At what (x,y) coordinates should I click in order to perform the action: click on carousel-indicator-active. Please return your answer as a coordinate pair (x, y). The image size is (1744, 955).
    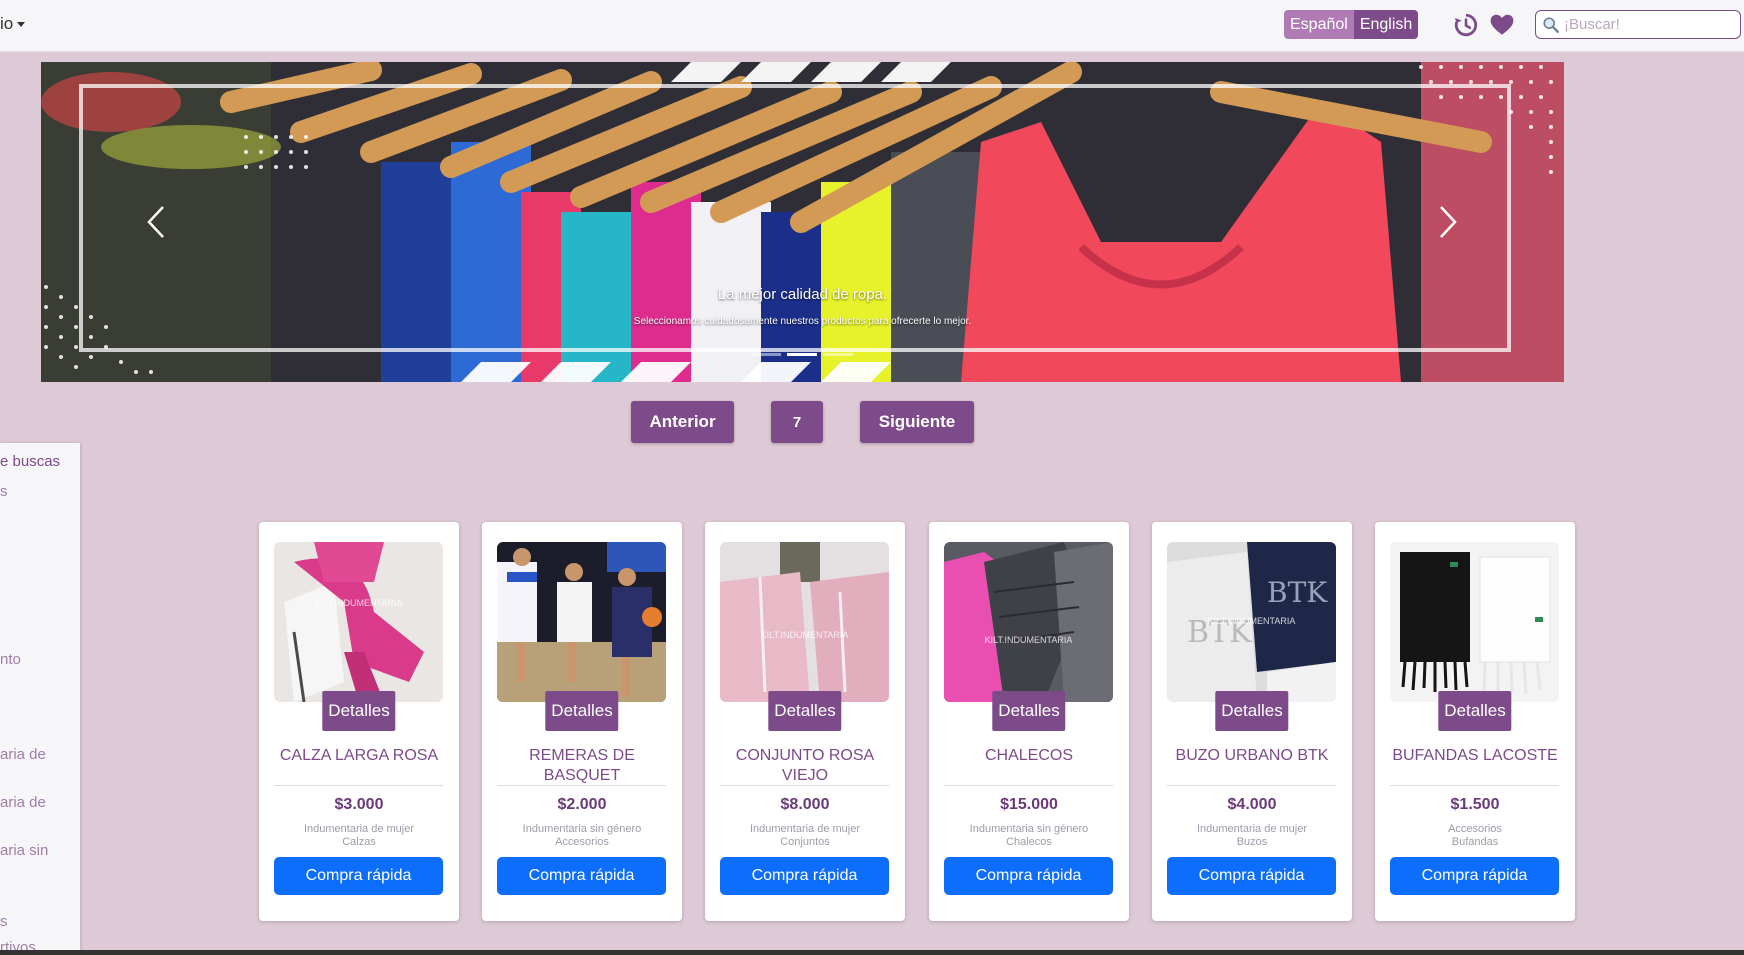
    Looking at the image, I should click on (802, 354).